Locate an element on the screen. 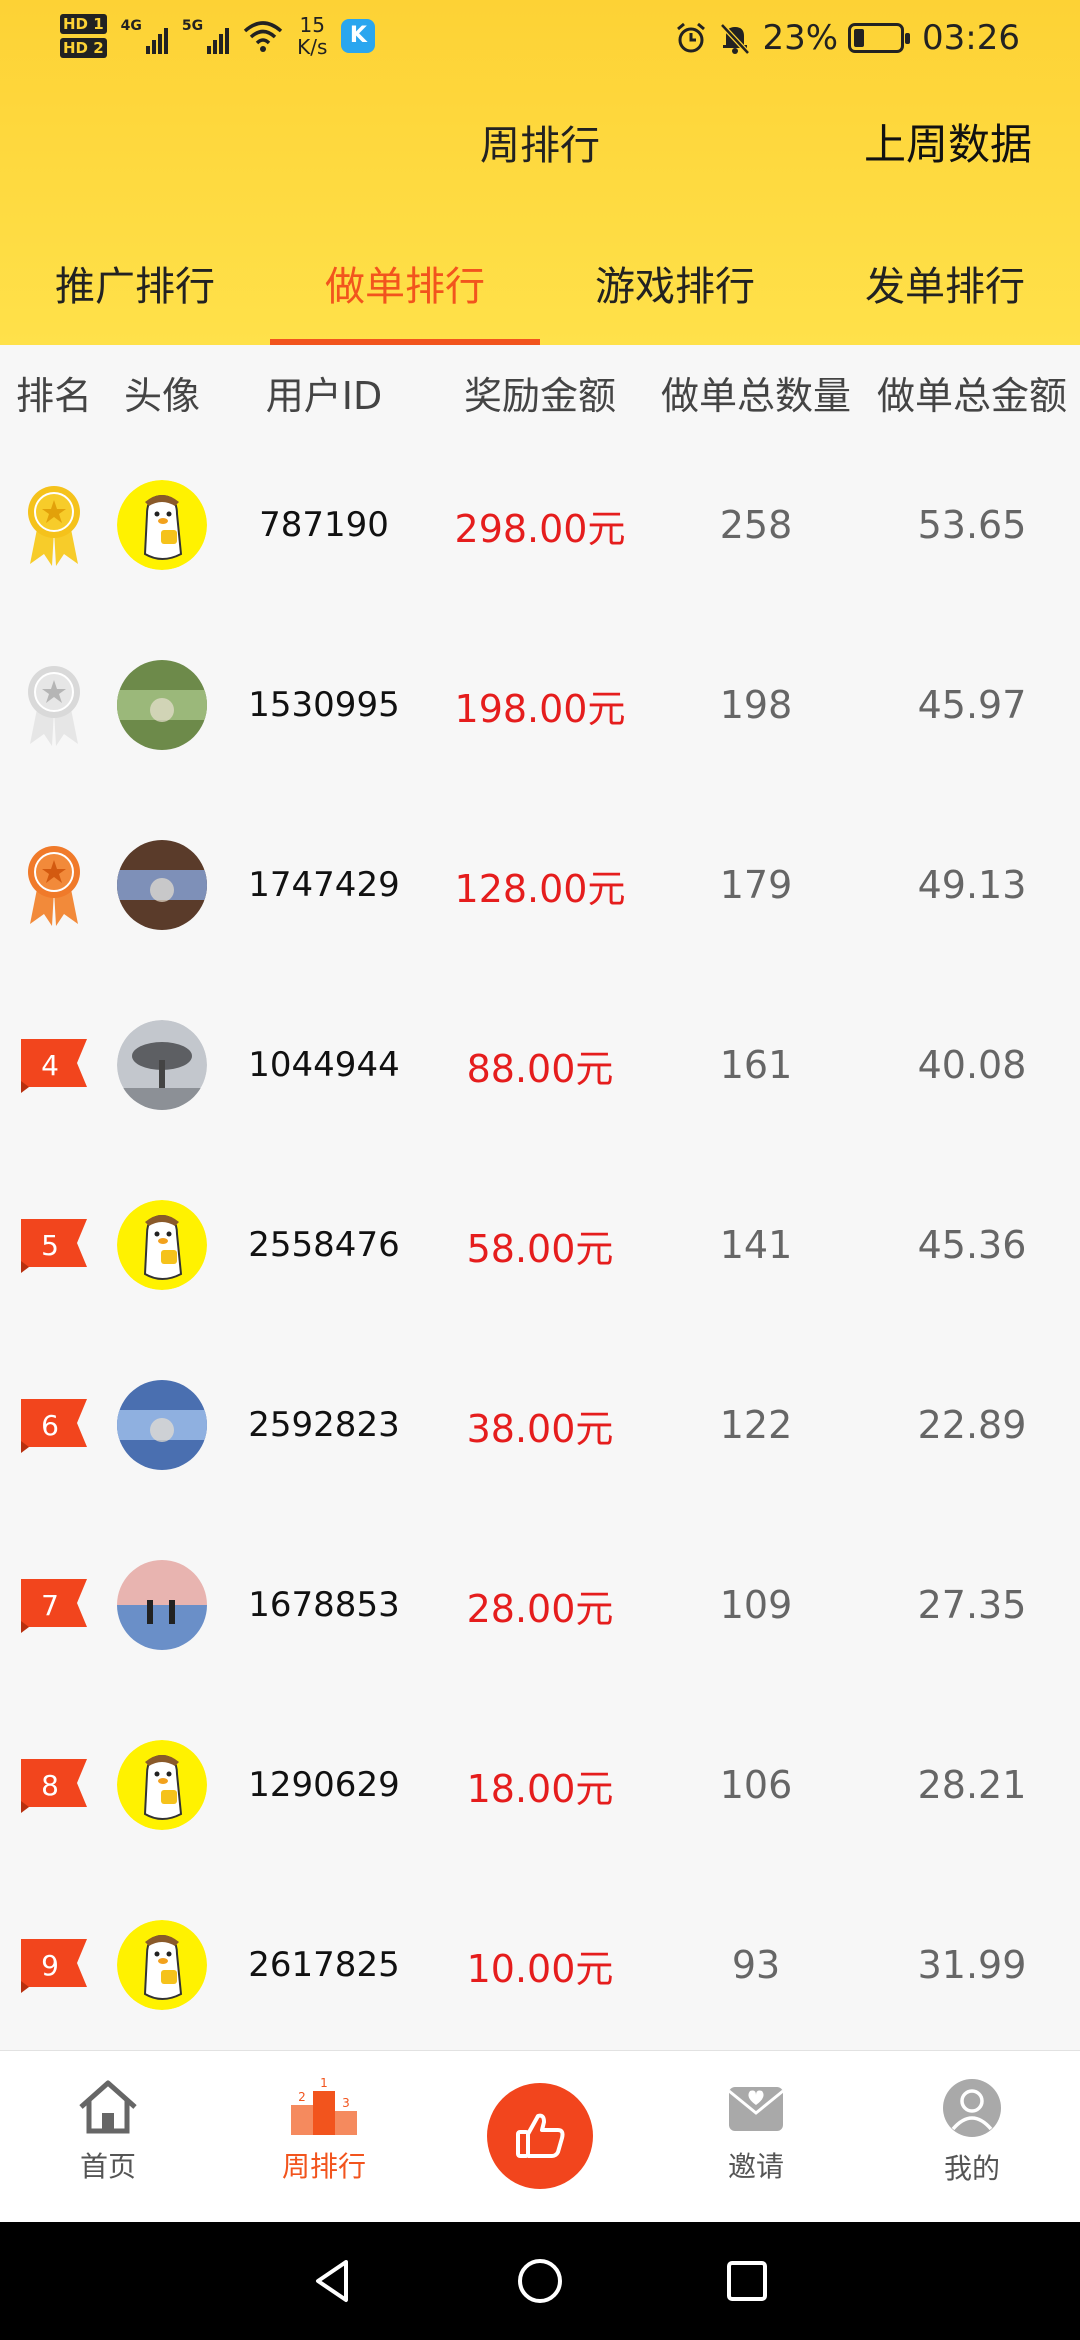  order-count-cell: 93 is located at coordinates (756, 1965).